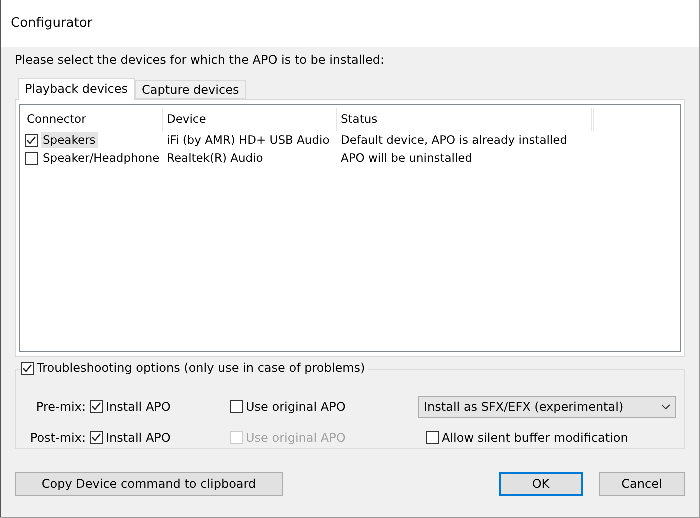  What do you see at coordinates (61, 407) in the screenshot?
I see `mix-label: Pre-mix:` at bounding box center [61, 407].